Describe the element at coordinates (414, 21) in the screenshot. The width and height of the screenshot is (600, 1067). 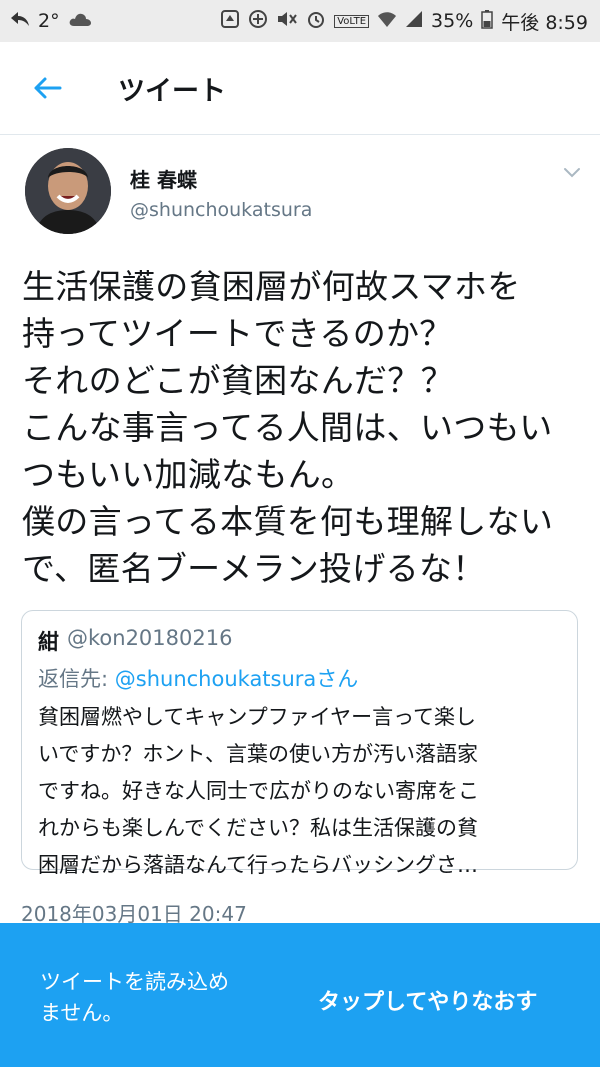
I see `signal-icon` at that location.